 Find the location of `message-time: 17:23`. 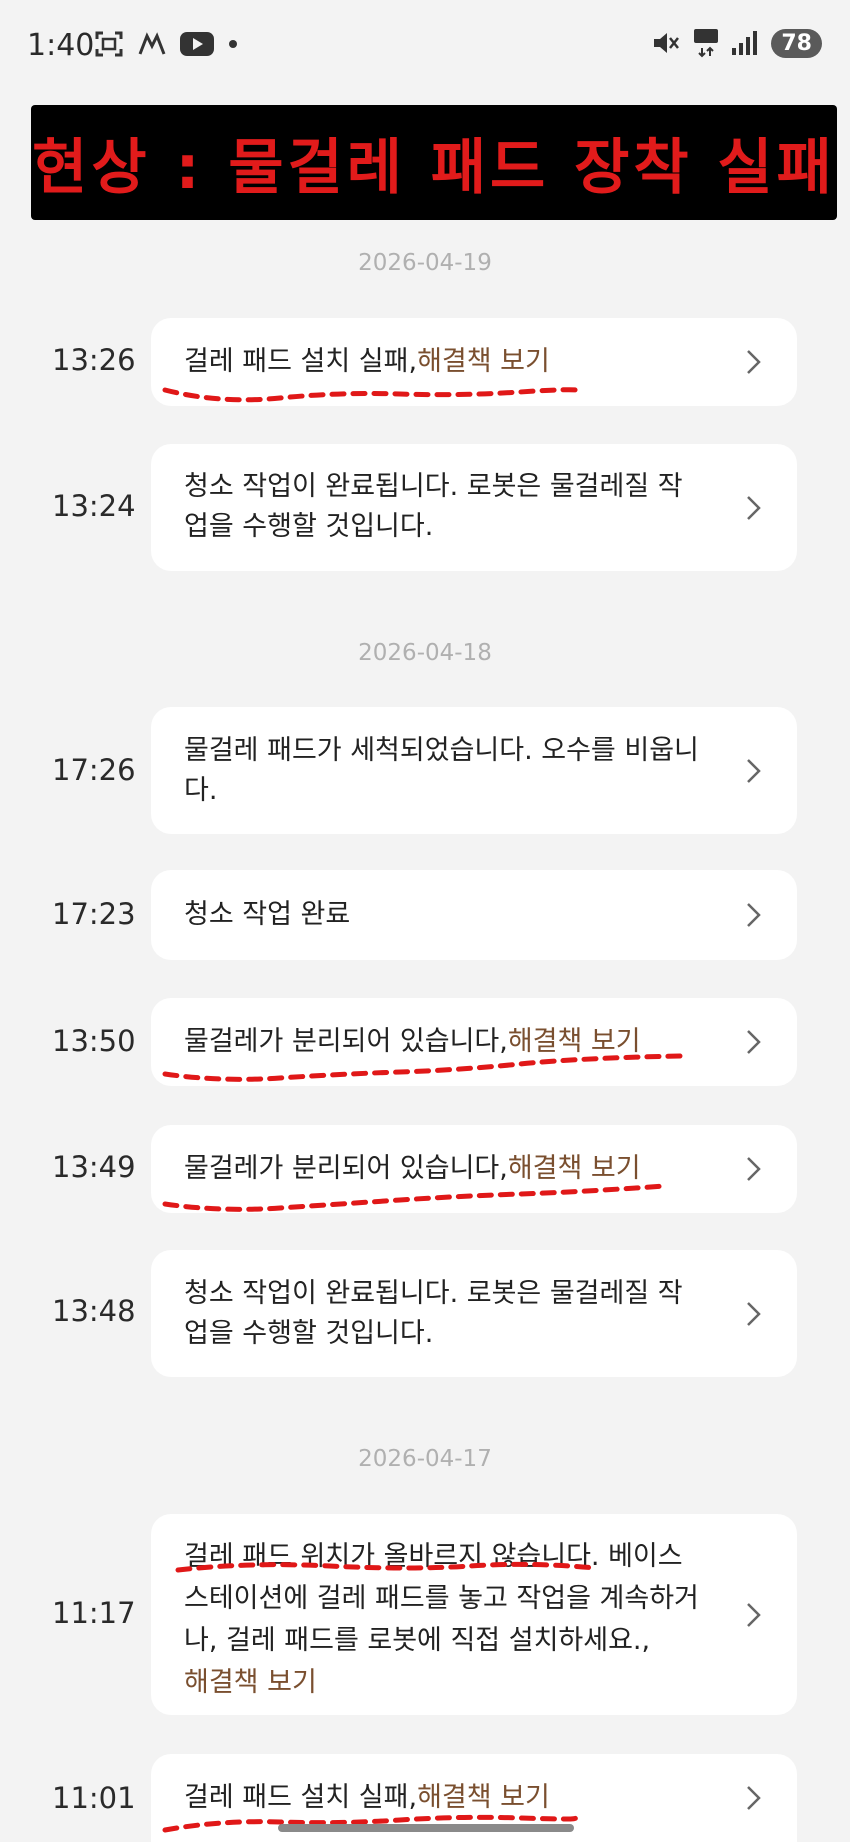

message-time: 17:23 is located at coordinates (94, 914).